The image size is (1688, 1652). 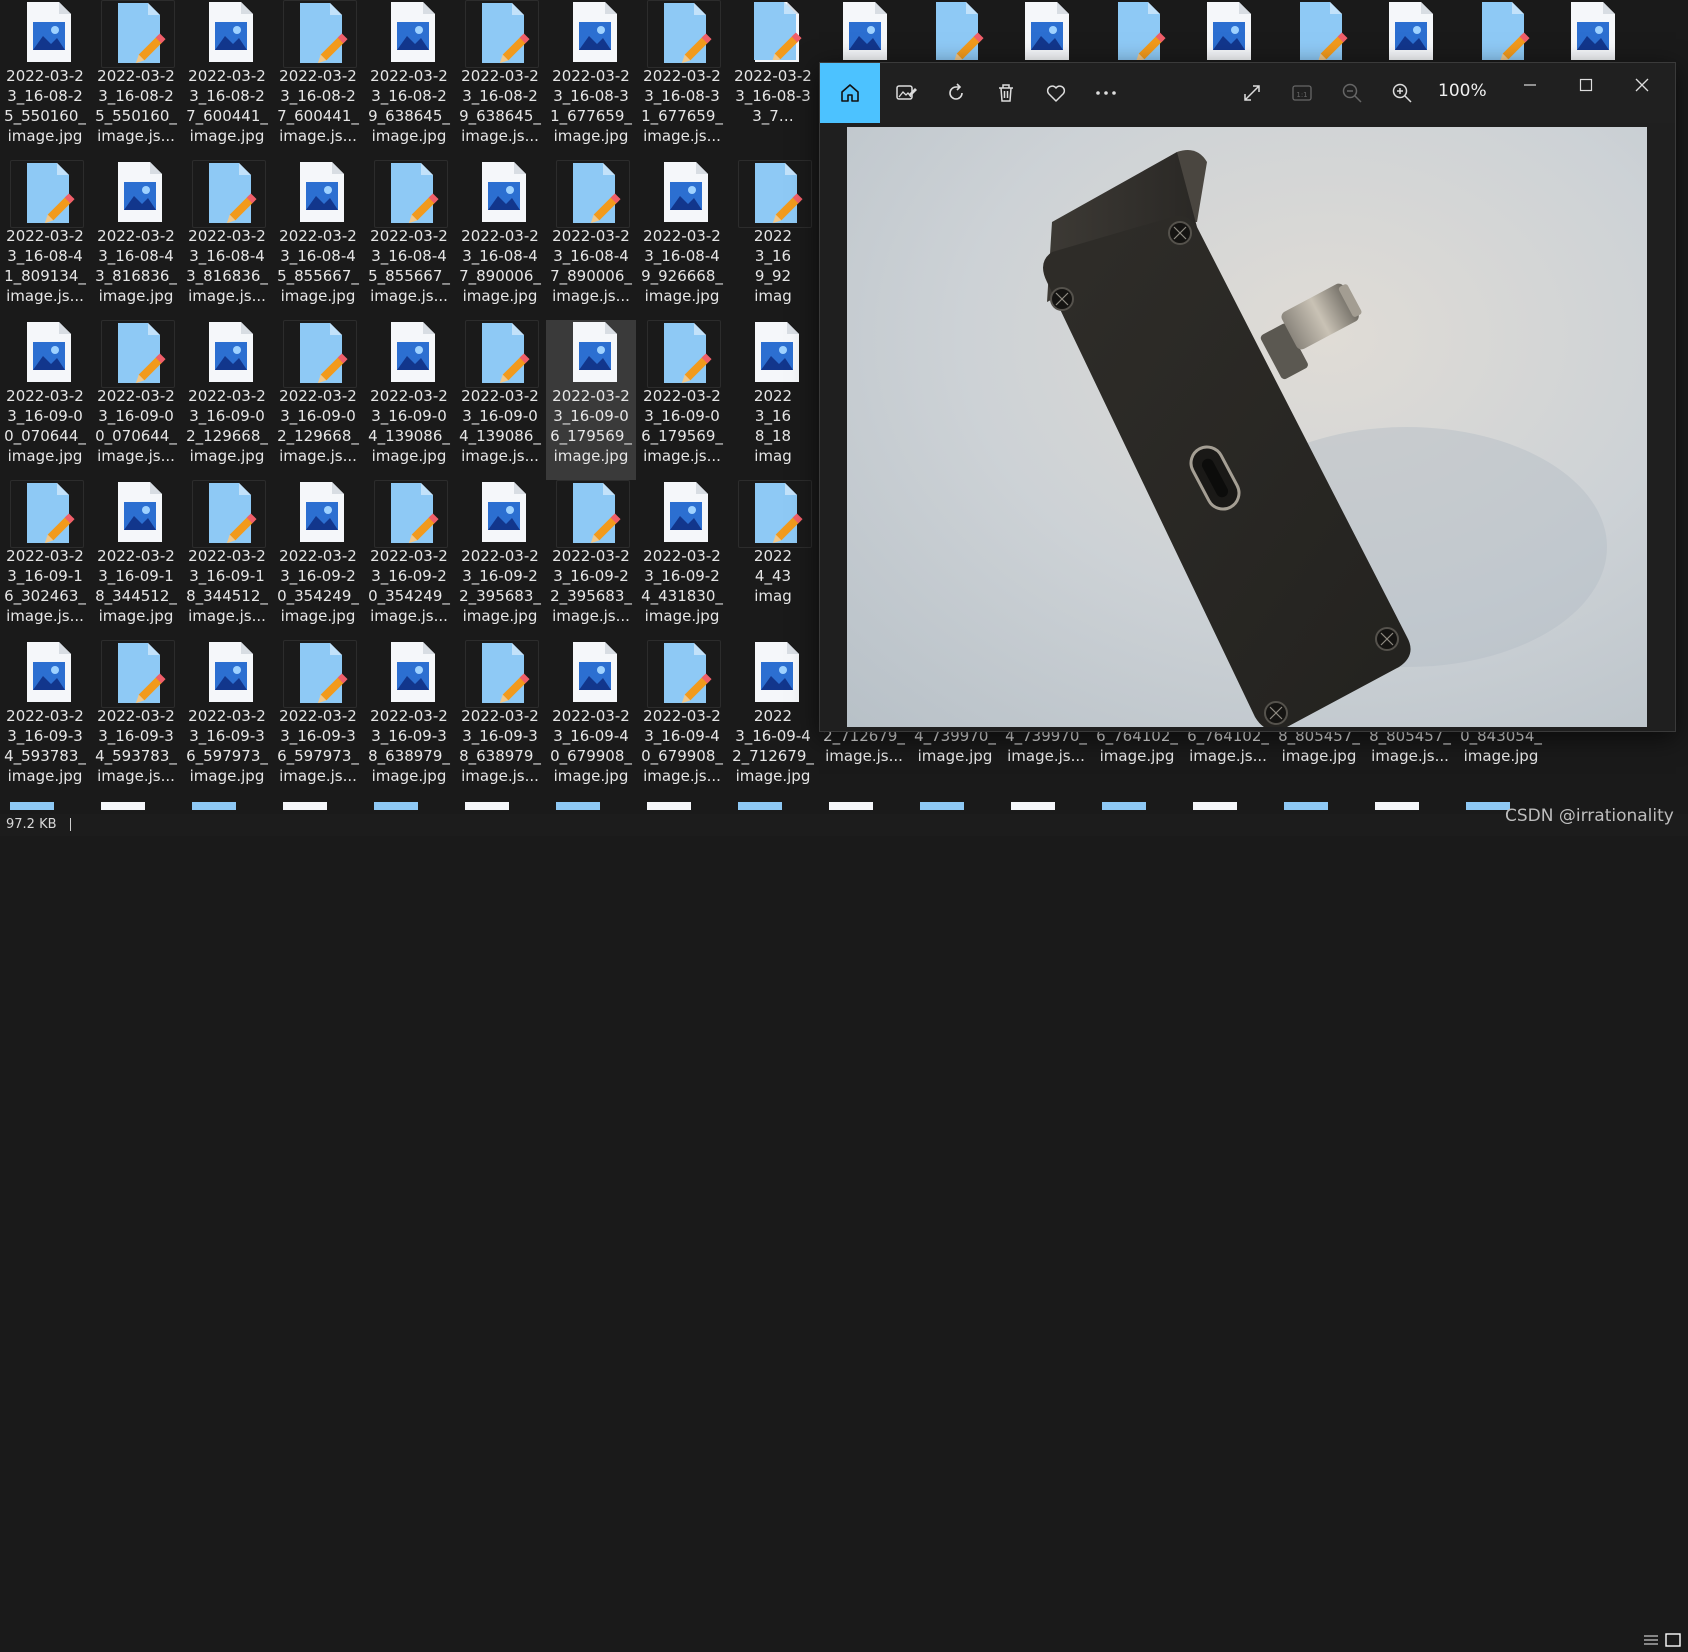 I want to click on minimize-button, so click(x=1530, y=85).